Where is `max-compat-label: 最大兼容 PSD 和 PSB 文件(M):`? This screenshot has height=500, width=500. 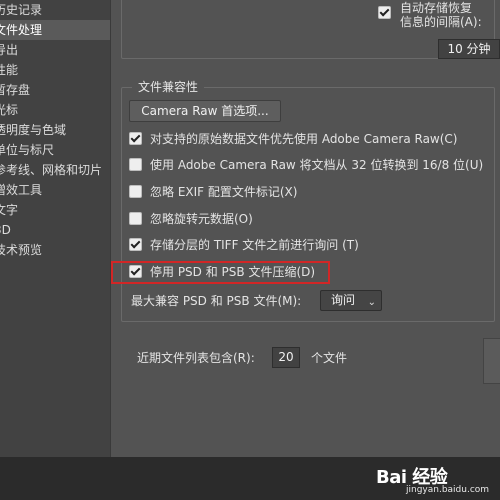
max-compat-label: 最大兼容 PSD 和 PSB 文件(M): is located at coordinates (216, 301).